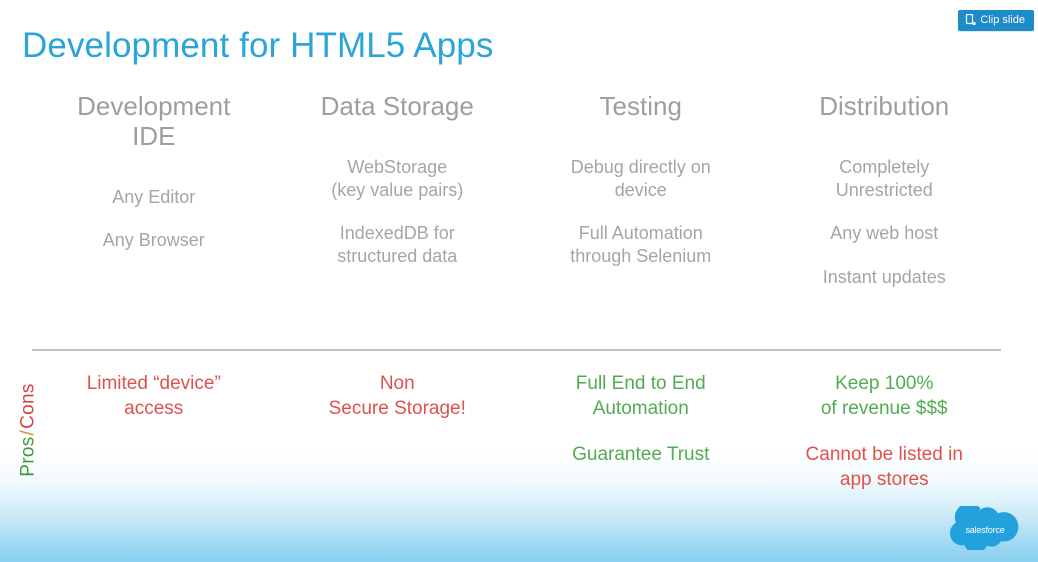 The height and width of the screenshot is (562, 1038). Describe the element at coordinates (641, 244) in the screenshot. I see `column-item: Full Automation through Selenium` at that location.